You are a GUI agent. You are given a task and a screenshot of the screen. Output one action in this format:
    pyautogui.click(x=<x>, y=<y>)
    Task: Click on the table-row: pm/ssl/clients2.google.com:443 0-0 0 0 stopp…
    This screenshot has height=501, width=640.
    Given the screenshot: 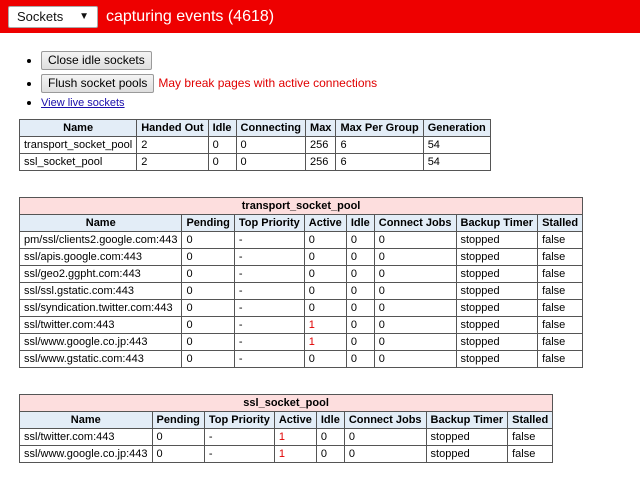 What is the action you would take?
    pyautogui.click(x=301, y=240)
    